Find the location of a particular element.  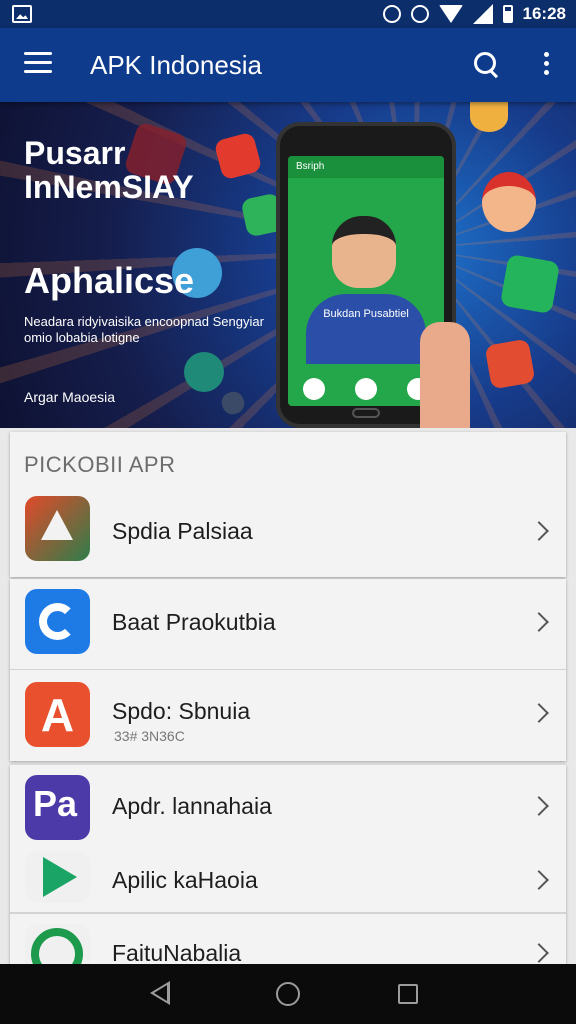

status-icons: 16:28 is located at coordinates (474, 14).